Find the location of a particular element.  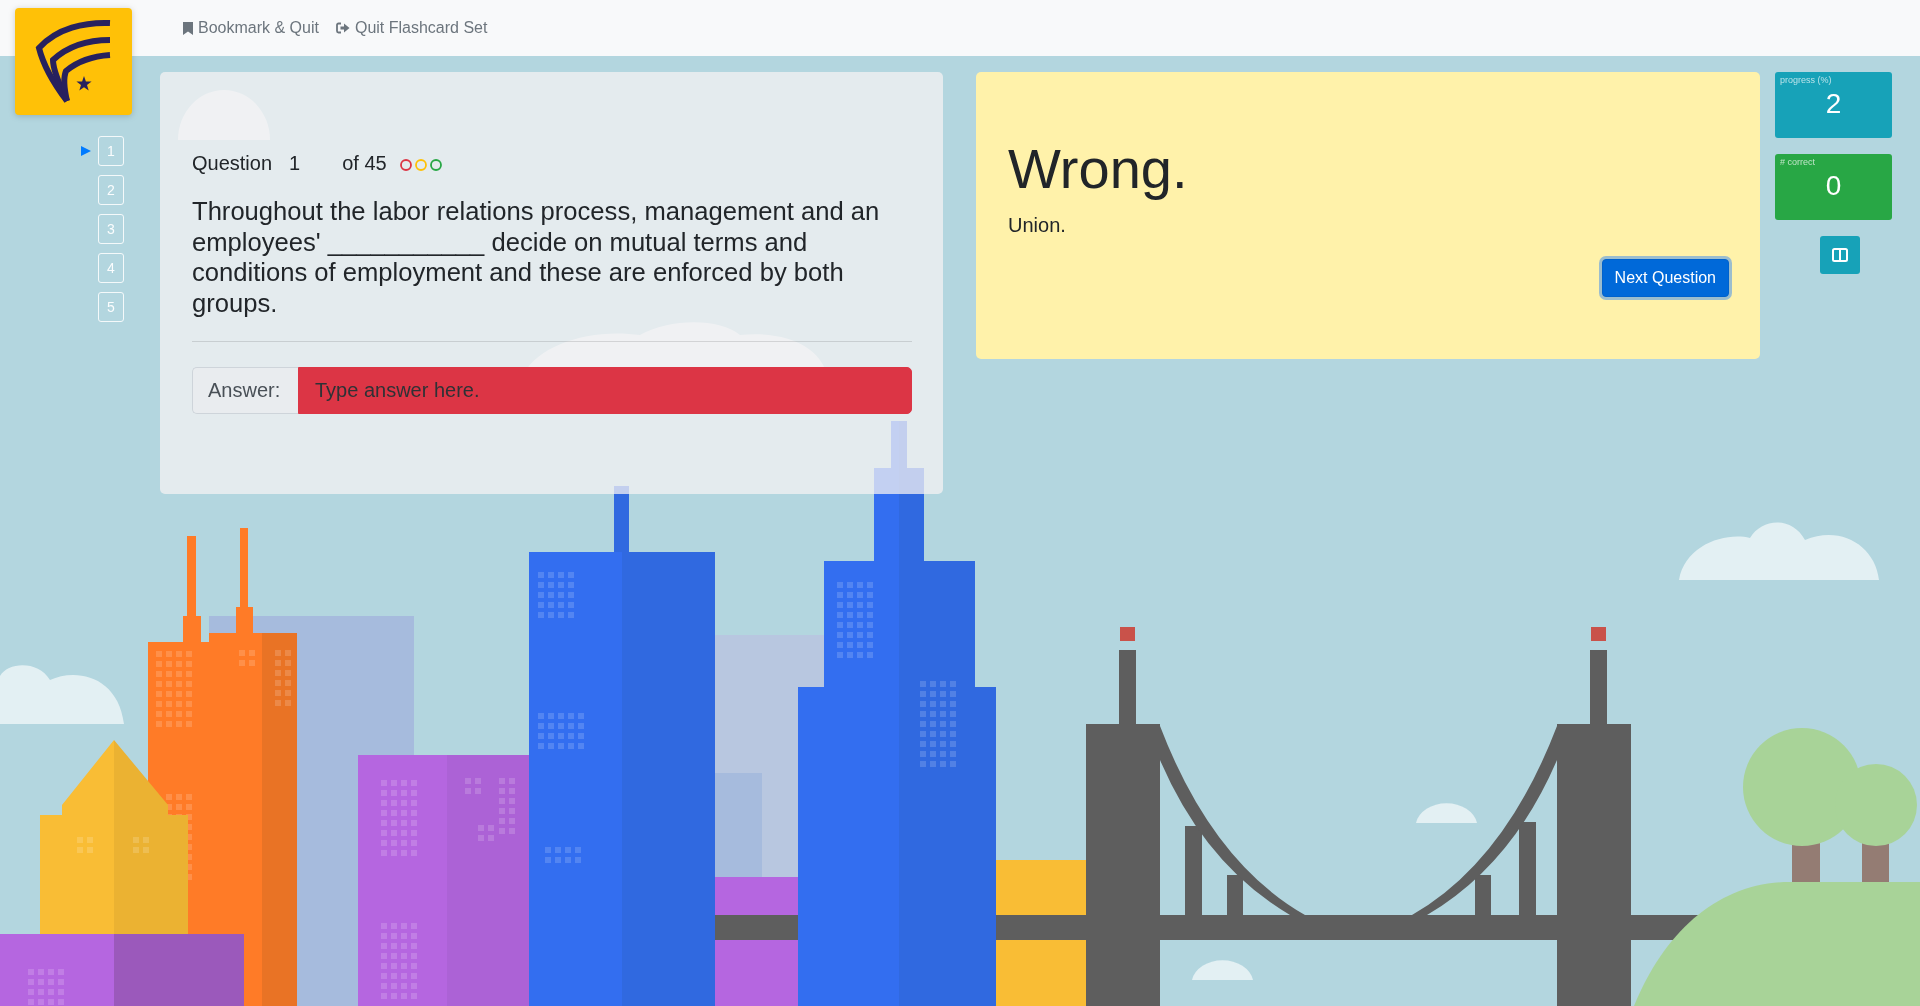

answer-input: Type answer here. is located at coordinates (605, 390).